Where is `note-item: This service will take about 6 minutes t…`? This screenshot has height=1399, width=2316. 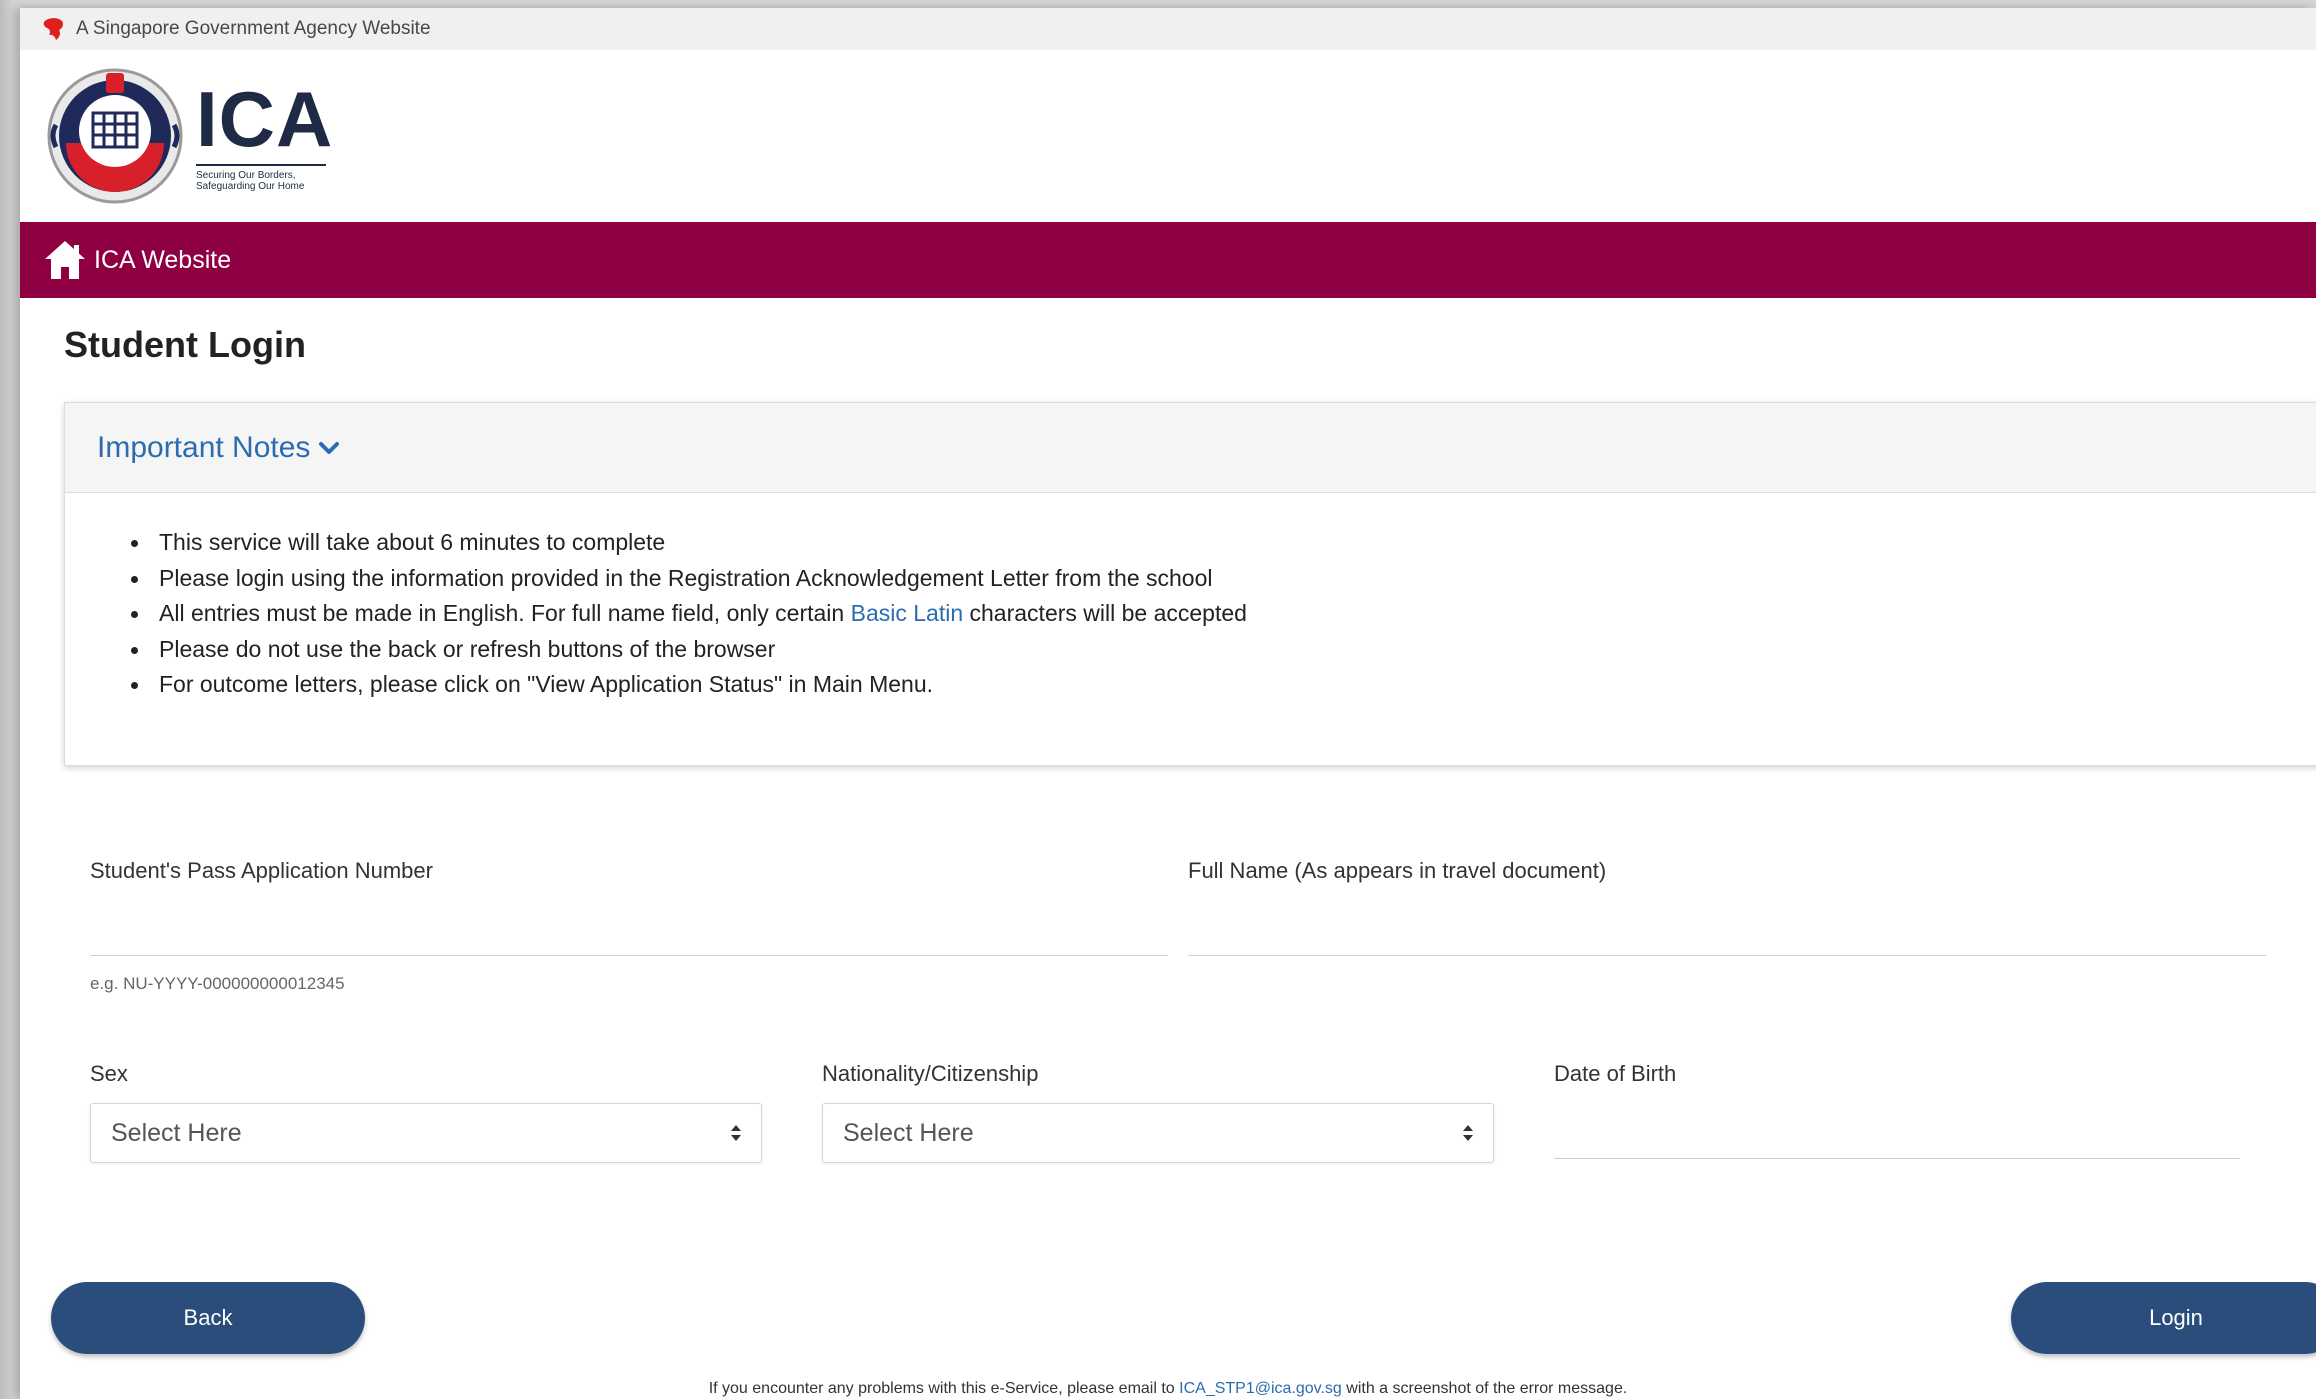
note-item: This service will take about 6 minutes t… is located at coordinates (1222, 543).